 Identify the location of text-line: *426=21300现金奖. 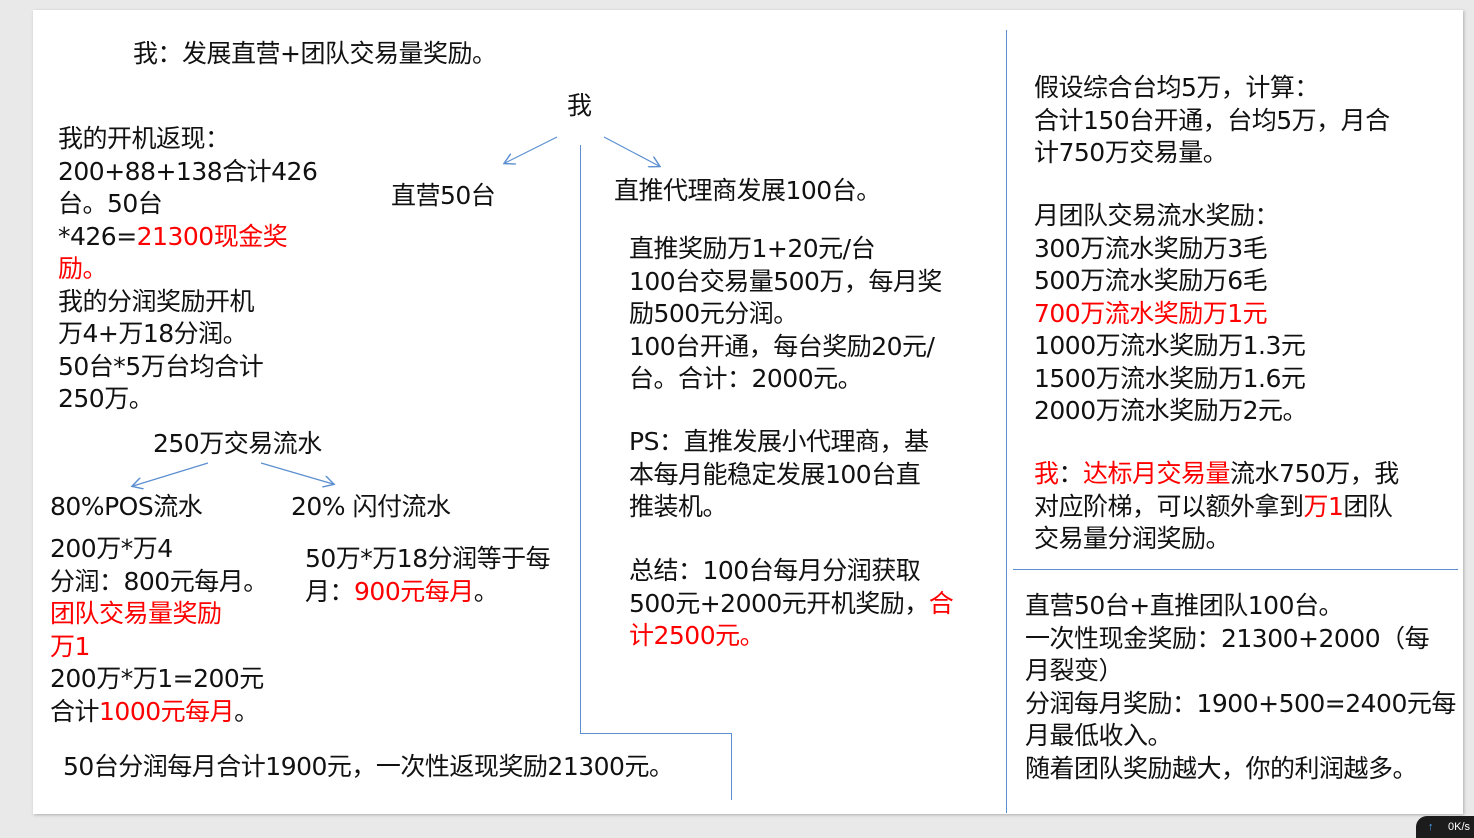
(187, 237).